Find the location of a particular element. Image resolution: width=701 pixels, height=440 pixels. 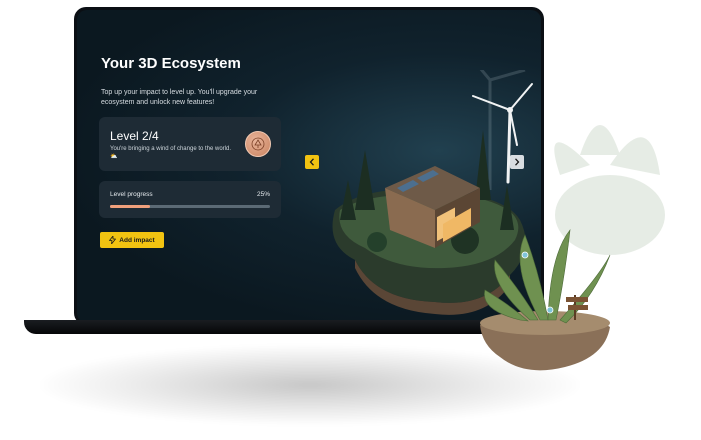

map-pin-icon is located at coordinates (525, 255).